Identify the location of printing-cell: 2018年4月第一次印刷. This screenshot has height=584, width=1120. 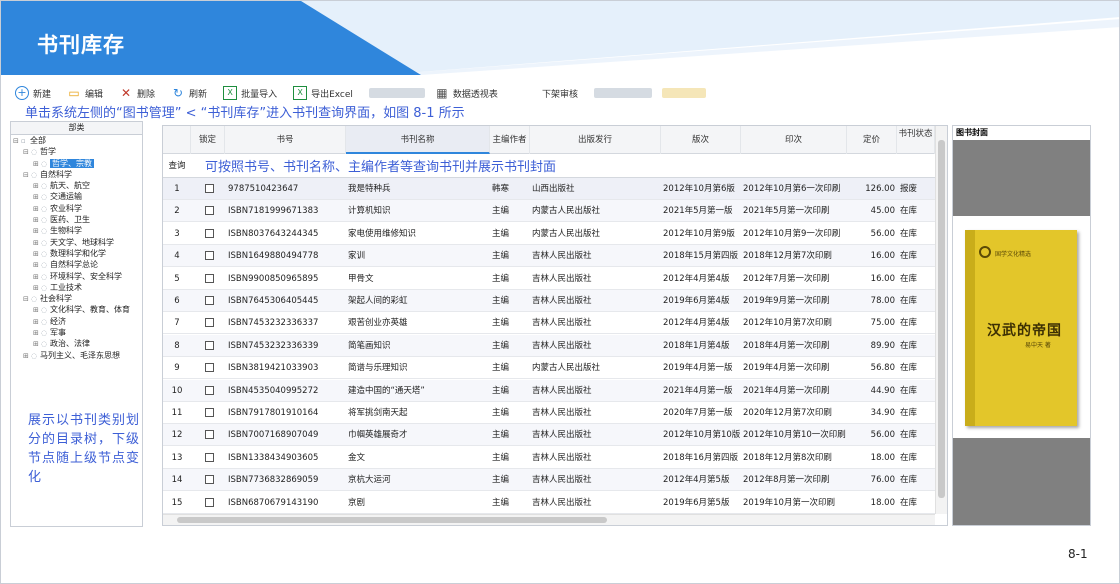
(786, 345).